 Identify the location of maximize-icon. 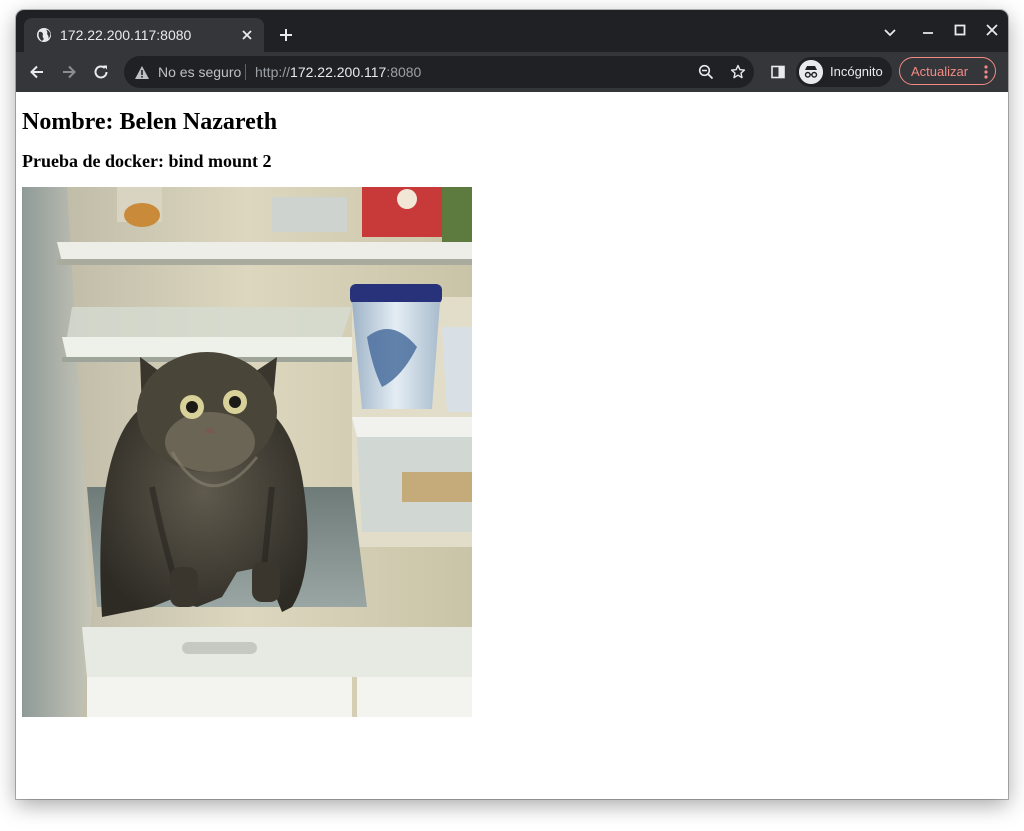
(960, 30).